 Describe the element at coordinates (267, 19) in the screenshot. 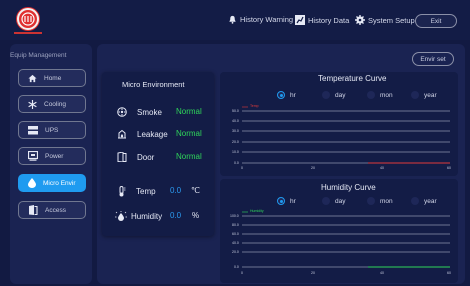

I see `history-warning-label: History Warning` at that location.